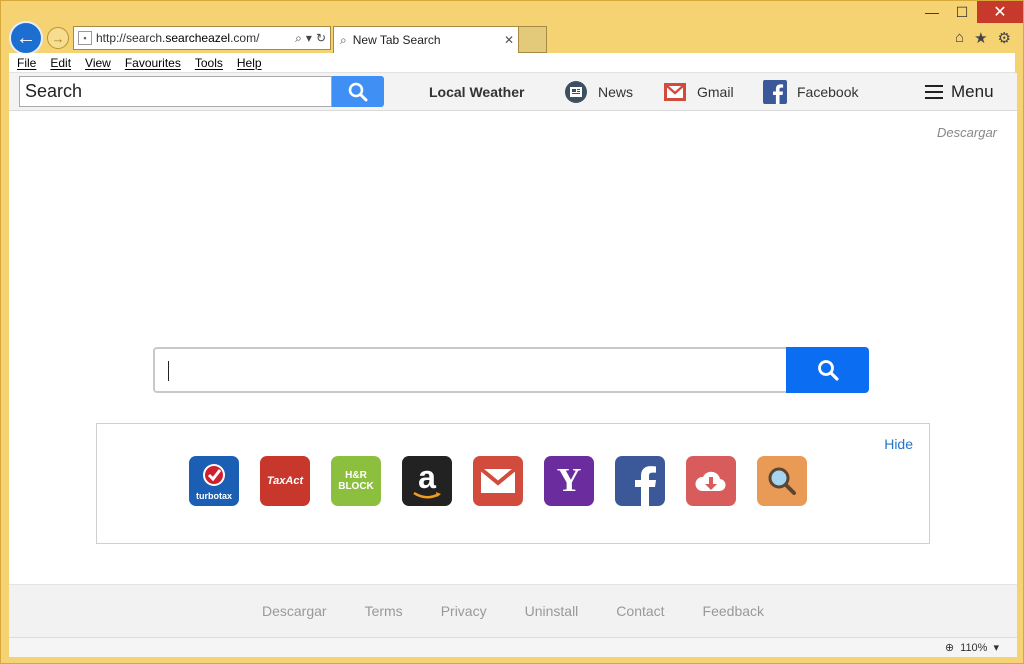 This screenshot has height=664, width=1024. I want to click on menu-help: Help, so click(249, 63).